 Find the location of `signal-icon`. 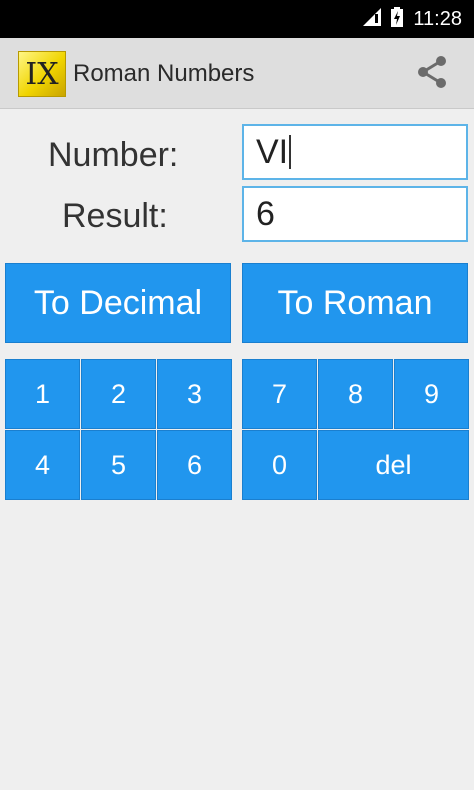

signal-icon is located at coordinates (372, 19).